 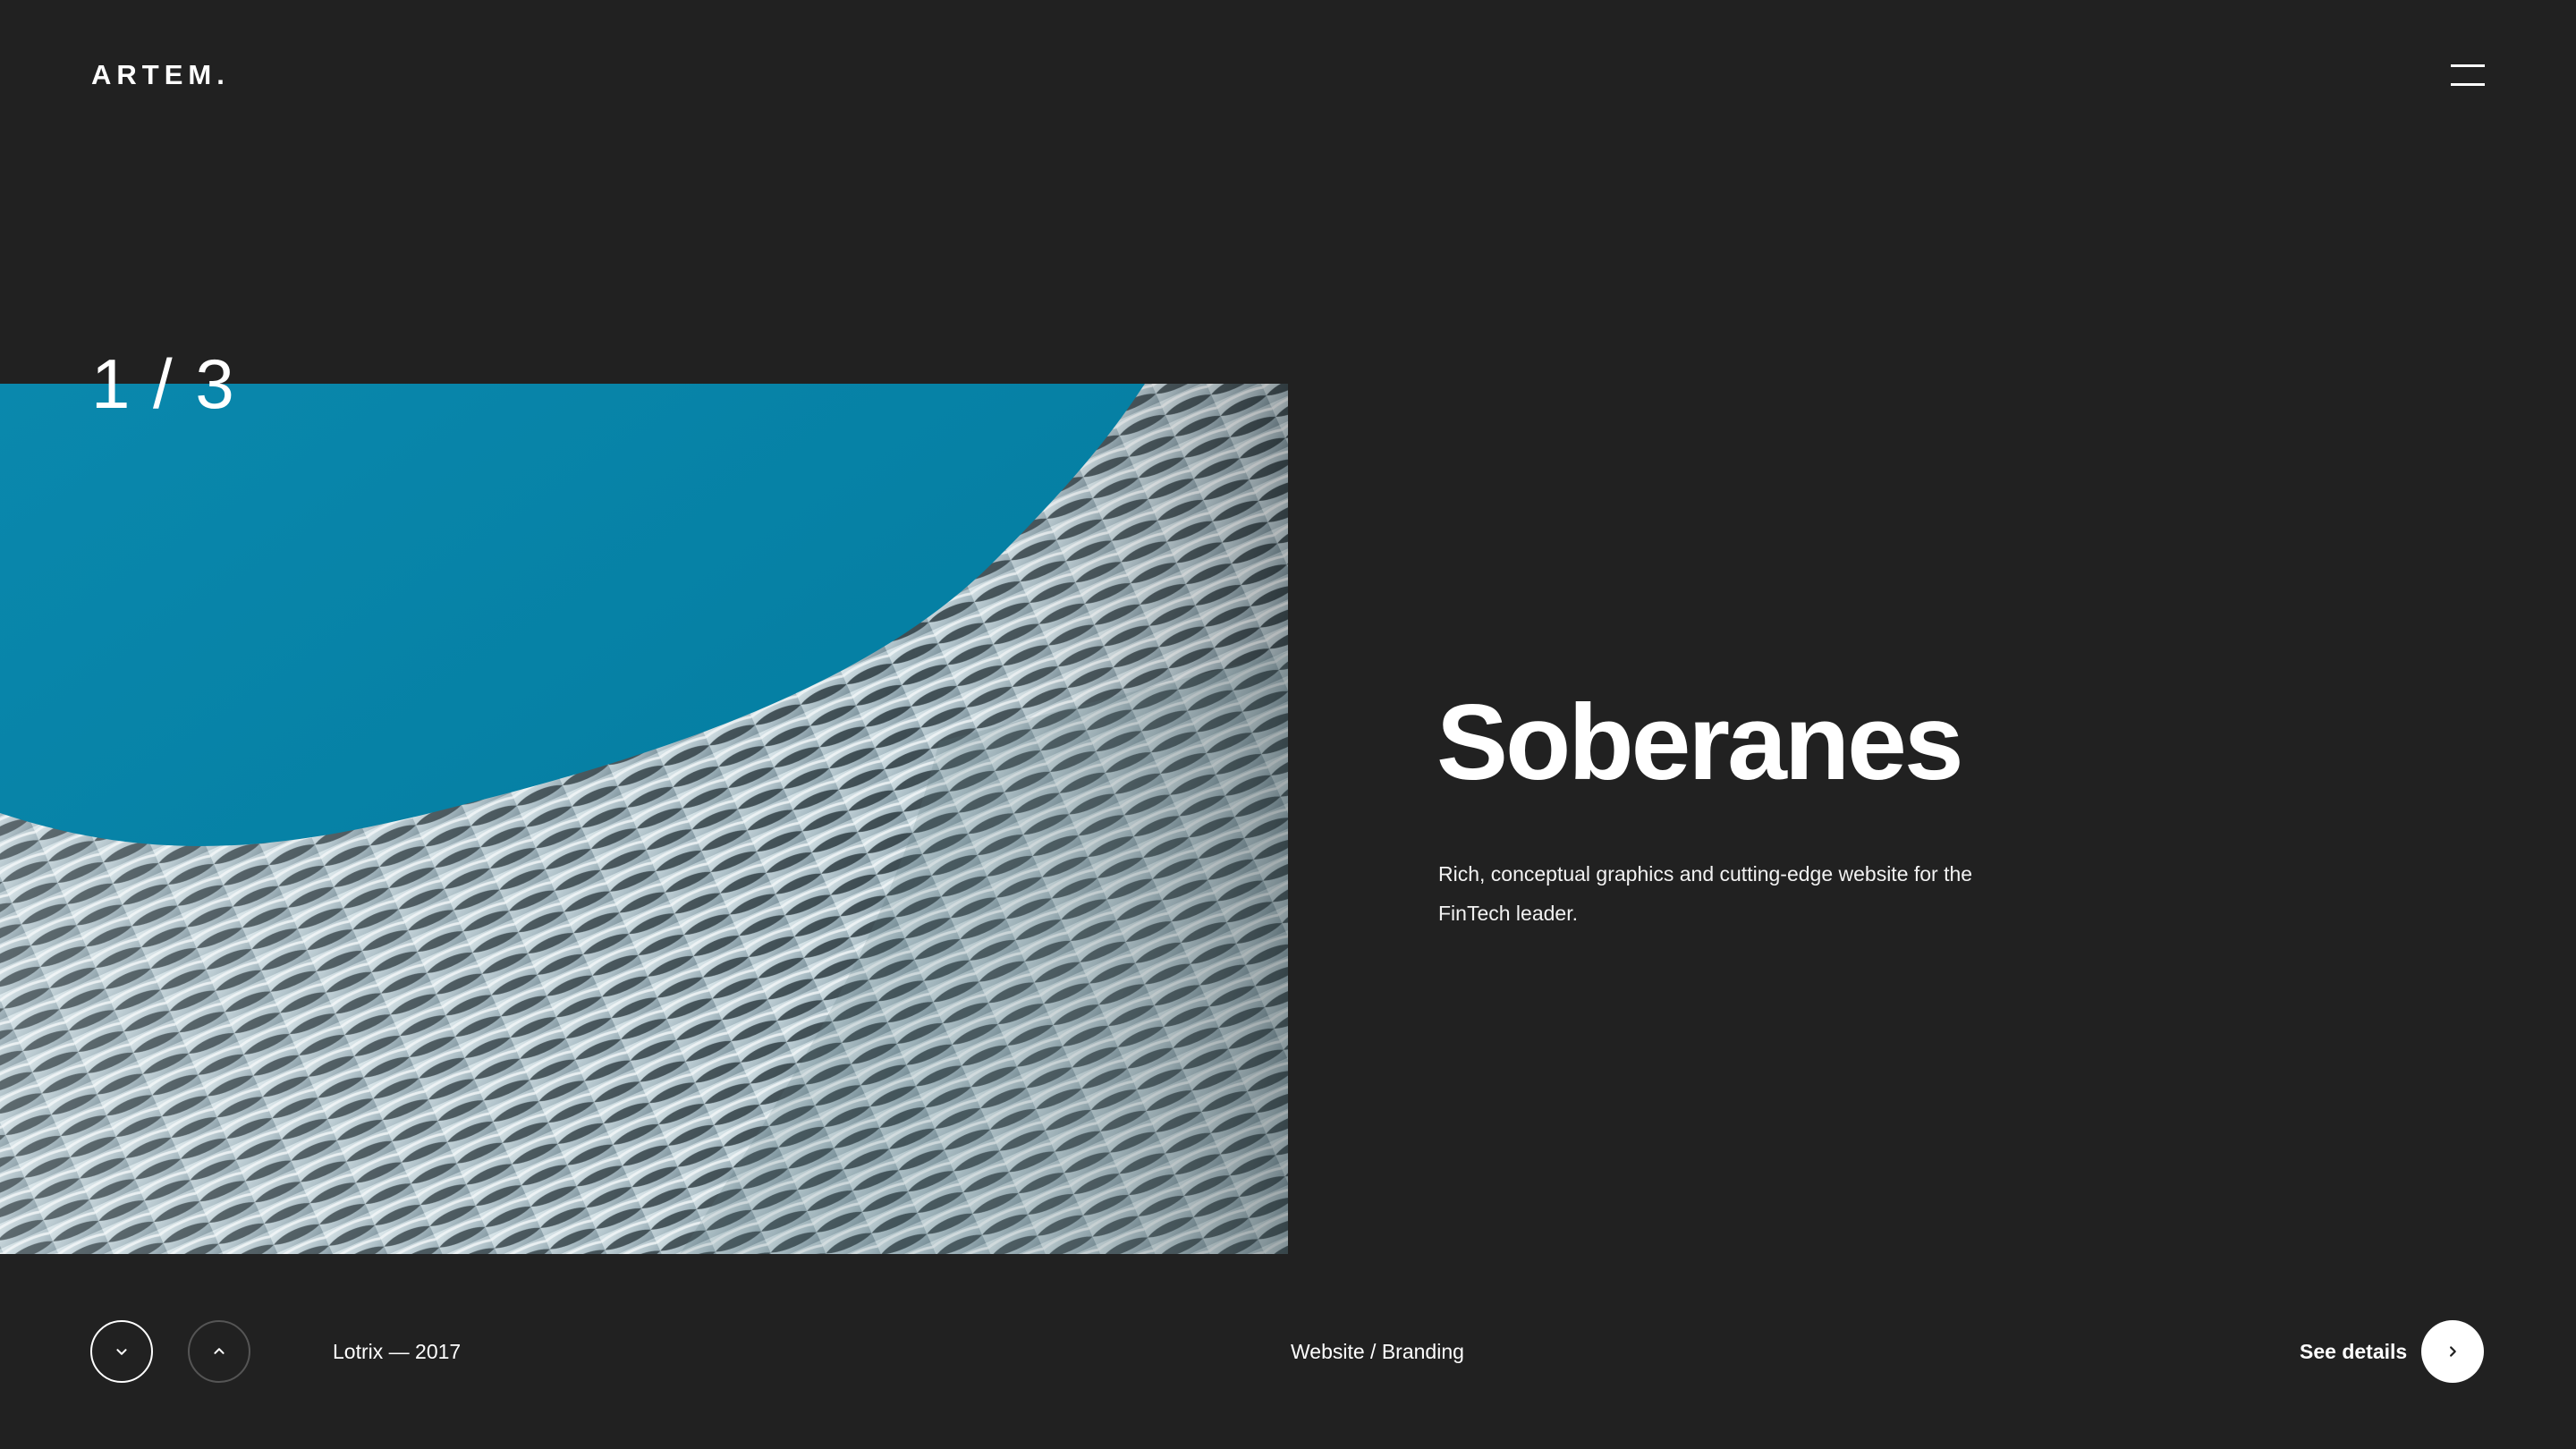 I want to click on chevron-up-glyph, so click(x=219, y=1351).